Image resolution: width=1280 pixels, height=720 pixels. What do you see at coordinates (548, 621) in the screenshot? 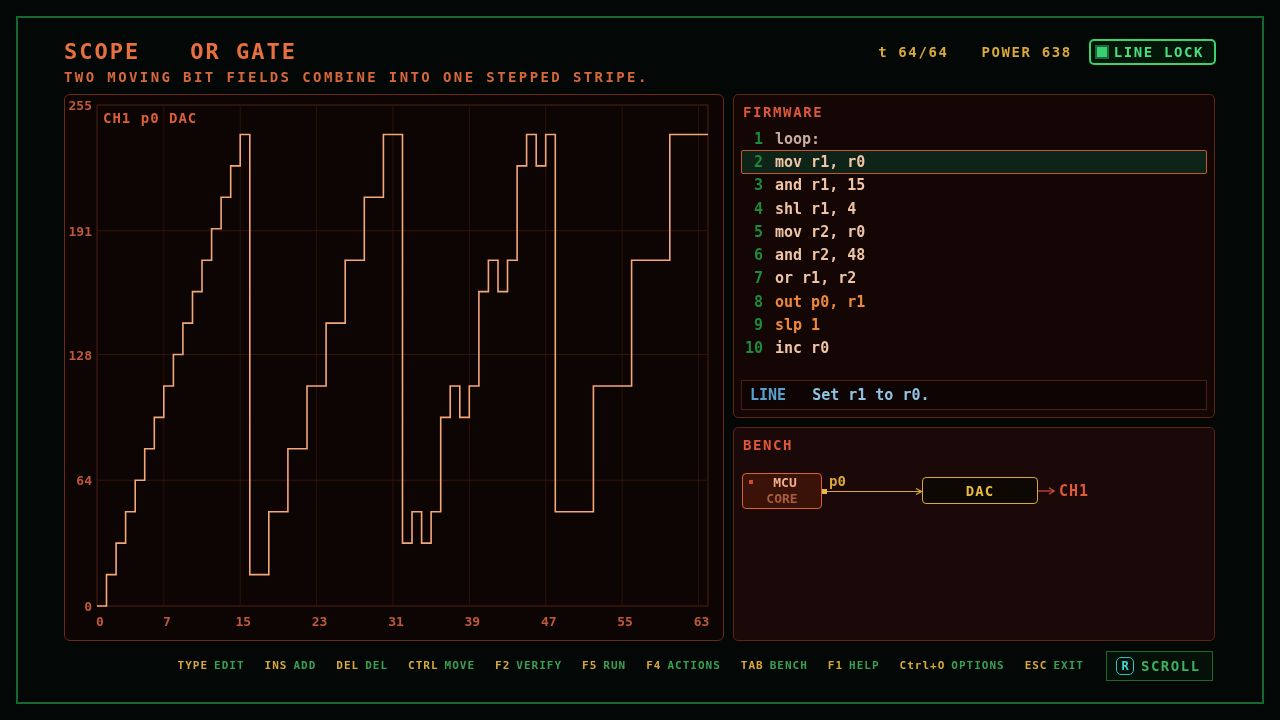
I see `axis-tick-label: 47` at bounding box center [548, 621].